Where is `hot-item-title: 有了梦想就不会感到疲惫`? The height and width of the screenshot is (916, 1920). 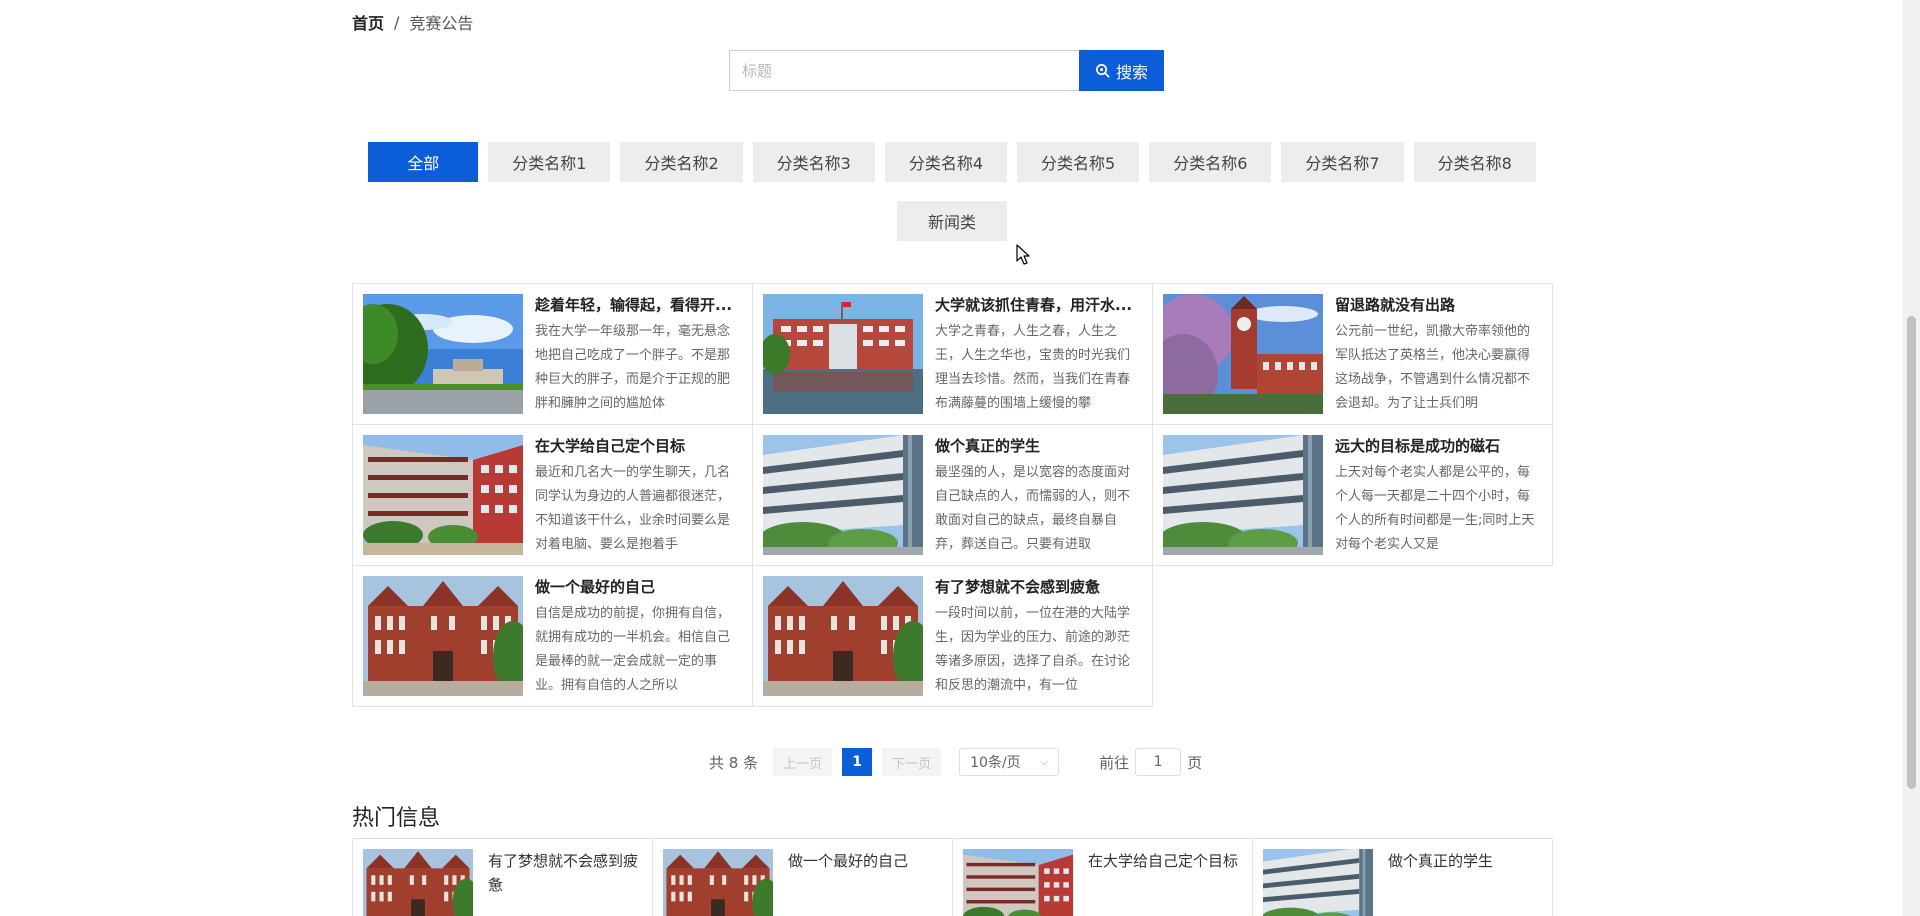
hot-item-title: 有了梦想就不会感到疲惫 is located at coordinates (565, 882).